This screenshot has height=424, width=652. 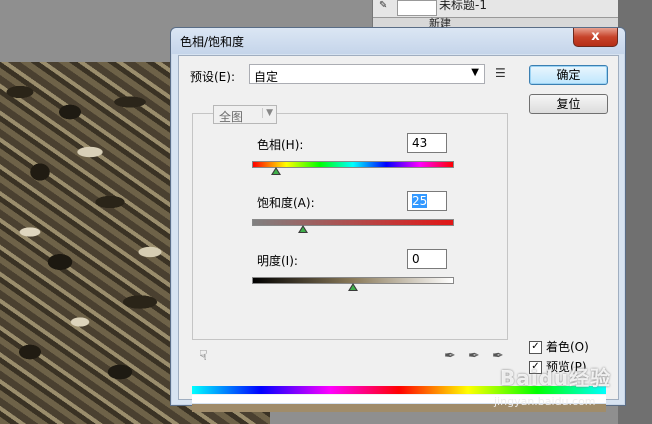 What do you see at coordinates (463, 6) in the screenshot?
I see `layer-name: 未标题-1` at bounding box center [463, 6].